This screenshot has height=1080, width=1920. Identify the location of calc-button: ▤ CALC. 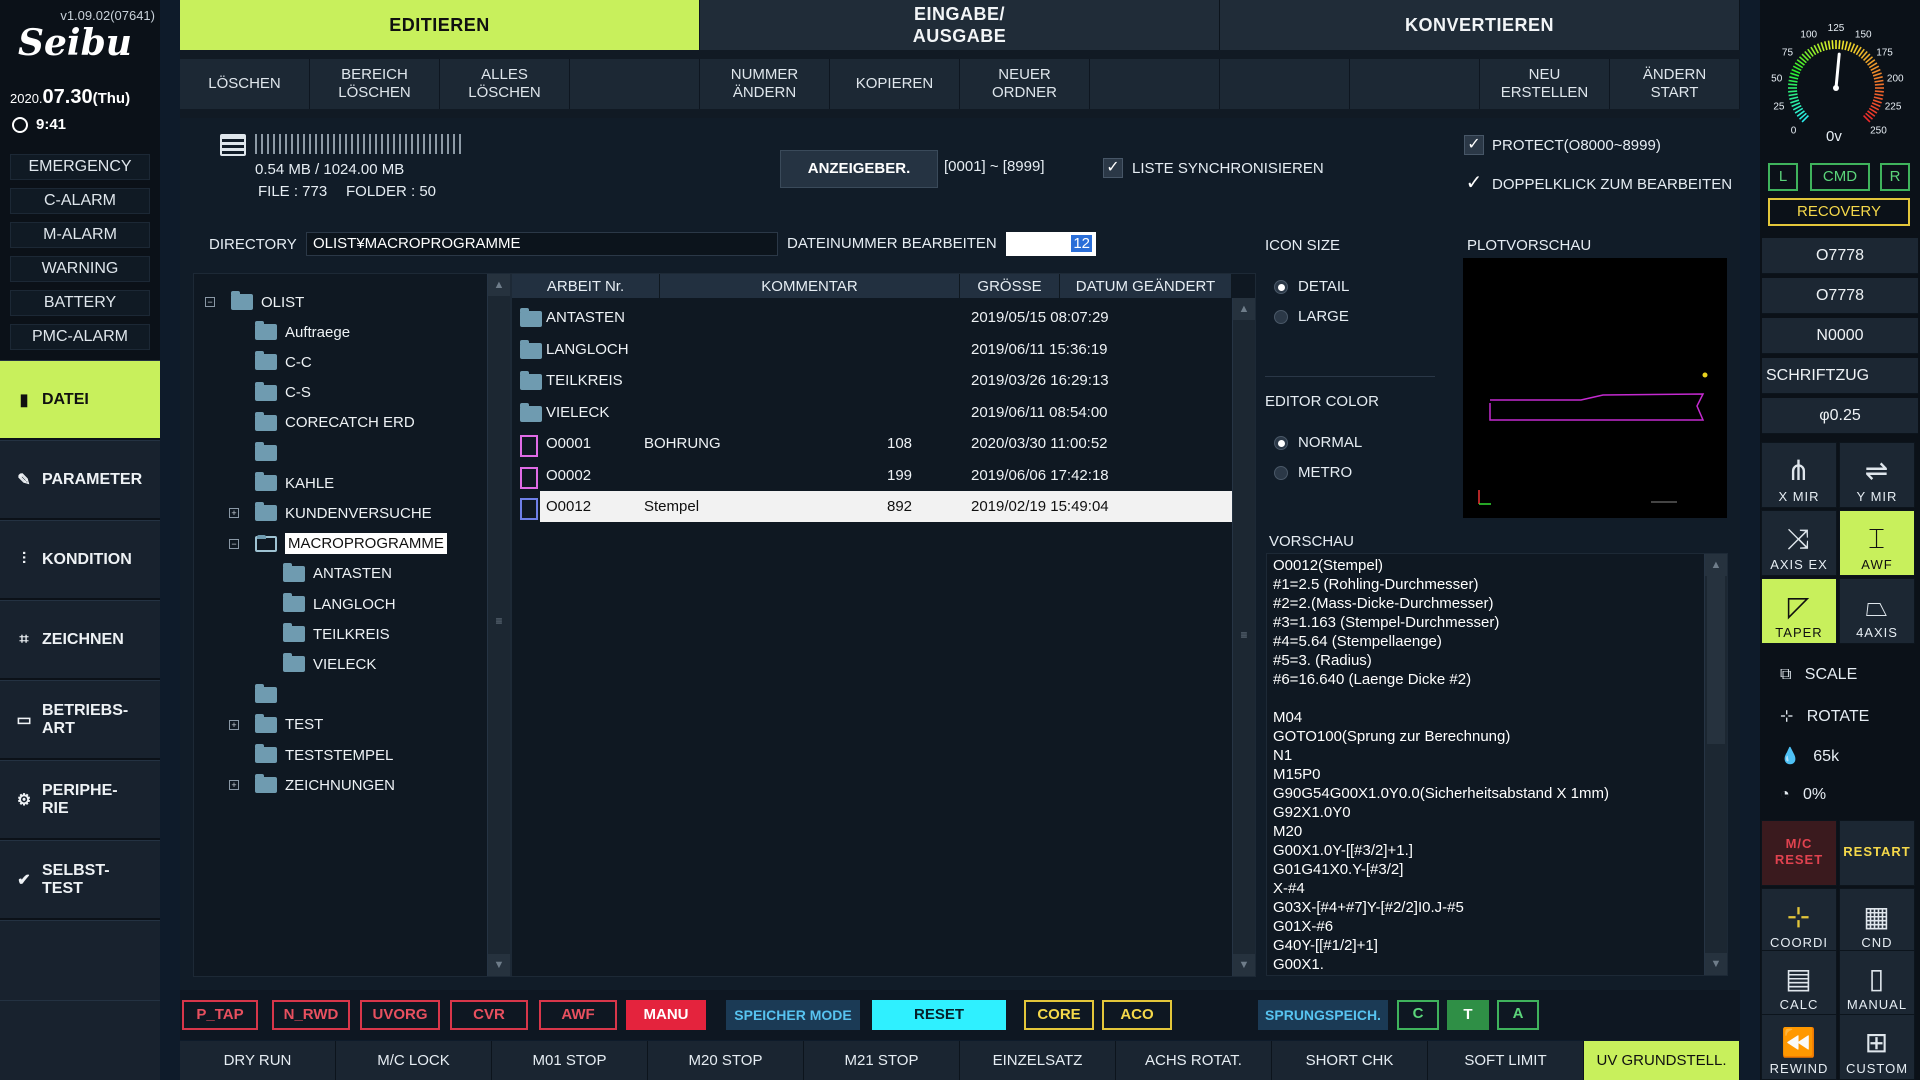
(1799, 983).